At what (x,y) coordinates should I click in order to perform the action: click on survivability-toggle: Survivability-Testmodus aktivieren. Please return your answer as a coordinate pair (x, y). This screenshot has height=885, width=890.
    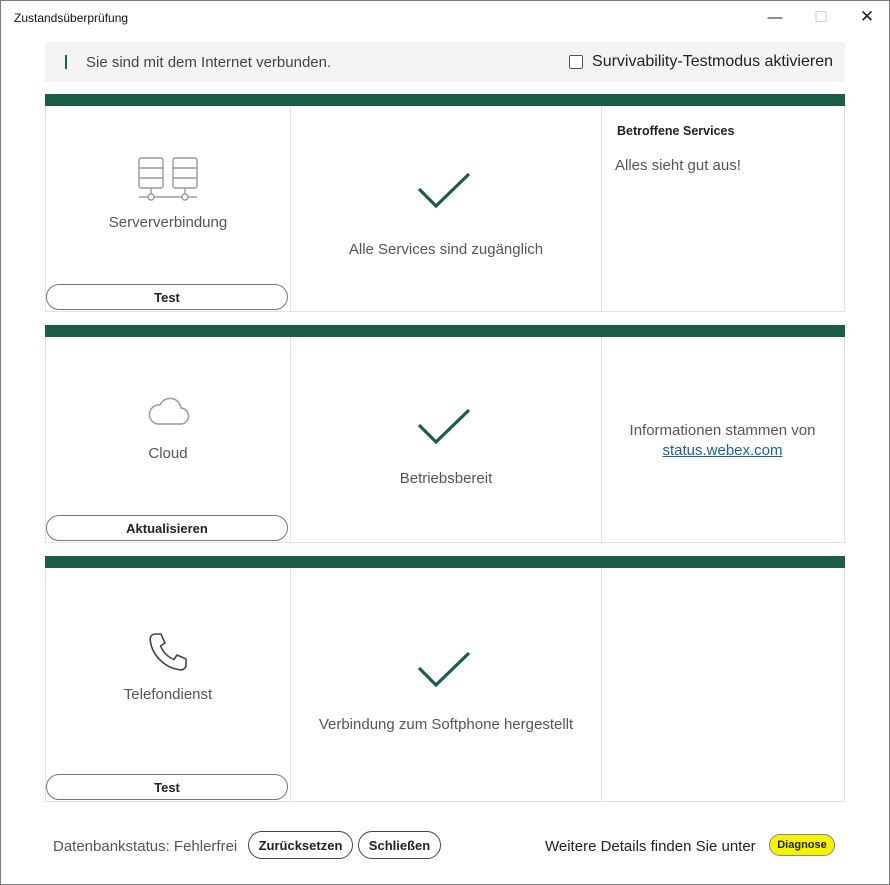
    Looking at the image, I should click on (701, 62).